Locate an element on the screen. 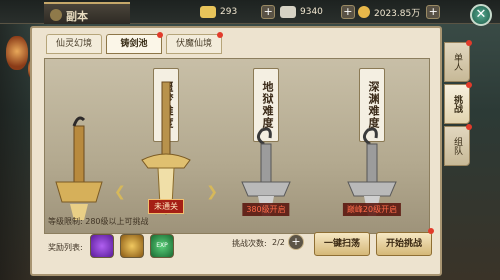 The image size is (500, 280). window-title-text: 副本 is located at coordinates (77, 16).